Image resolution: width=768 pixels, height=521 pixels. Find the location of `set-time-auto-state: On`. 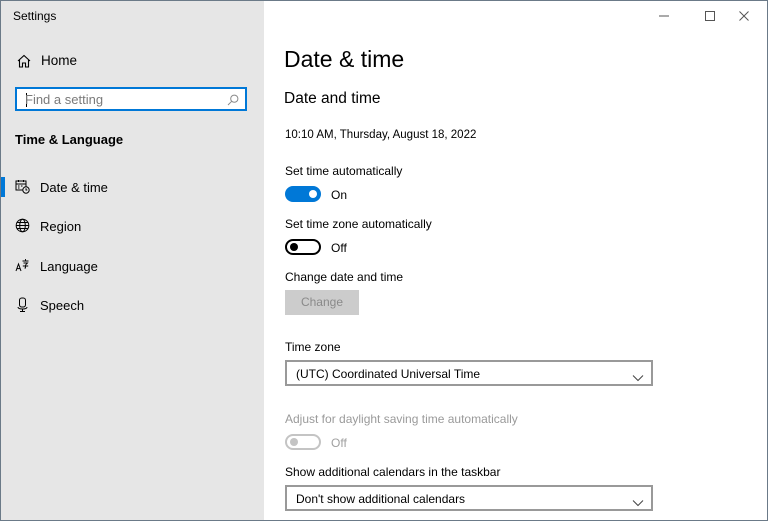

set-time-auto-state: On is located at coordinates (339, 195).